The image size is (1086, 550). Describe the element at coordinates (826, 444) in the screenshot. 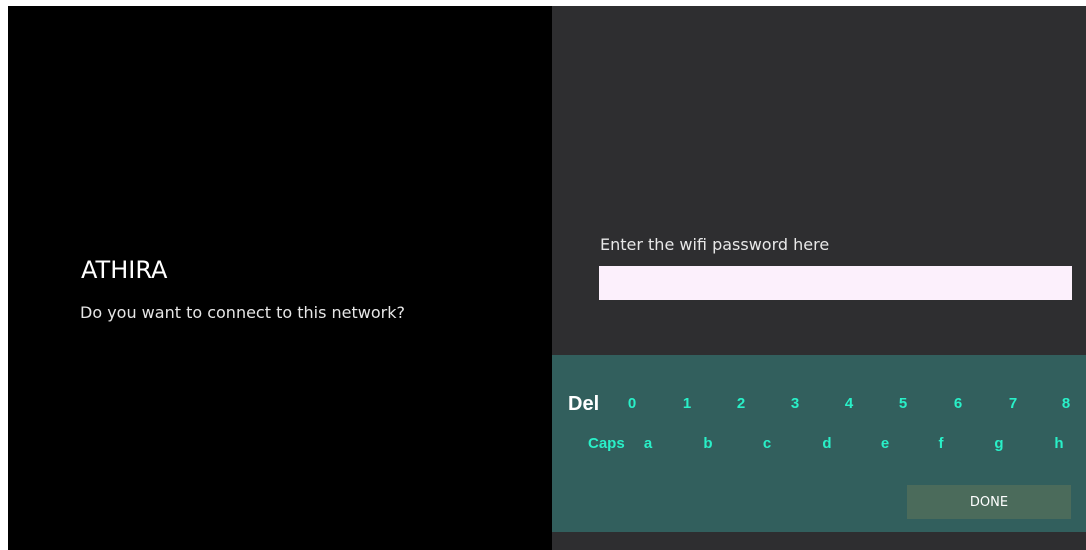

I see `key-d: d` at that location.